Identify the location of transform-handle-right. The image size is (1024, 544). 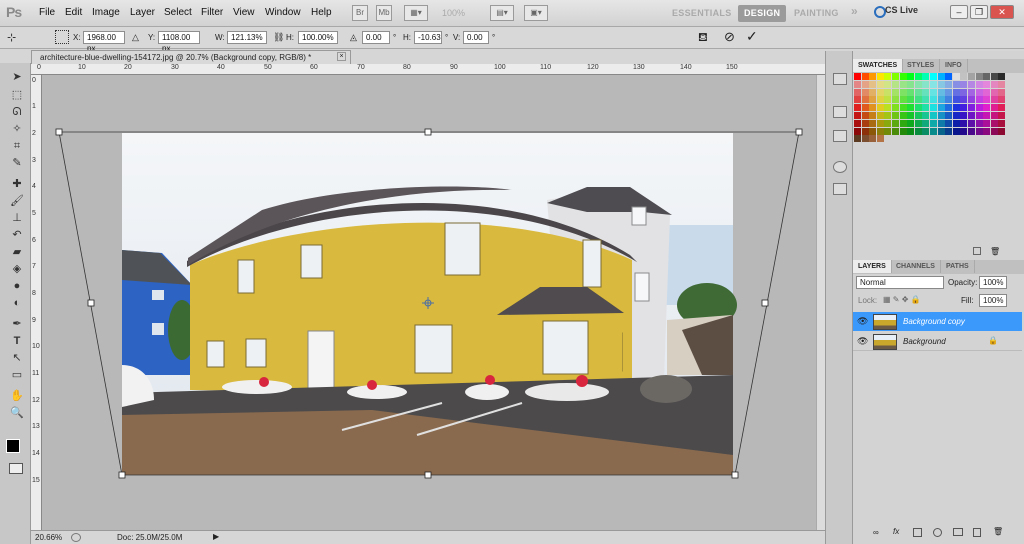
(765, 303).